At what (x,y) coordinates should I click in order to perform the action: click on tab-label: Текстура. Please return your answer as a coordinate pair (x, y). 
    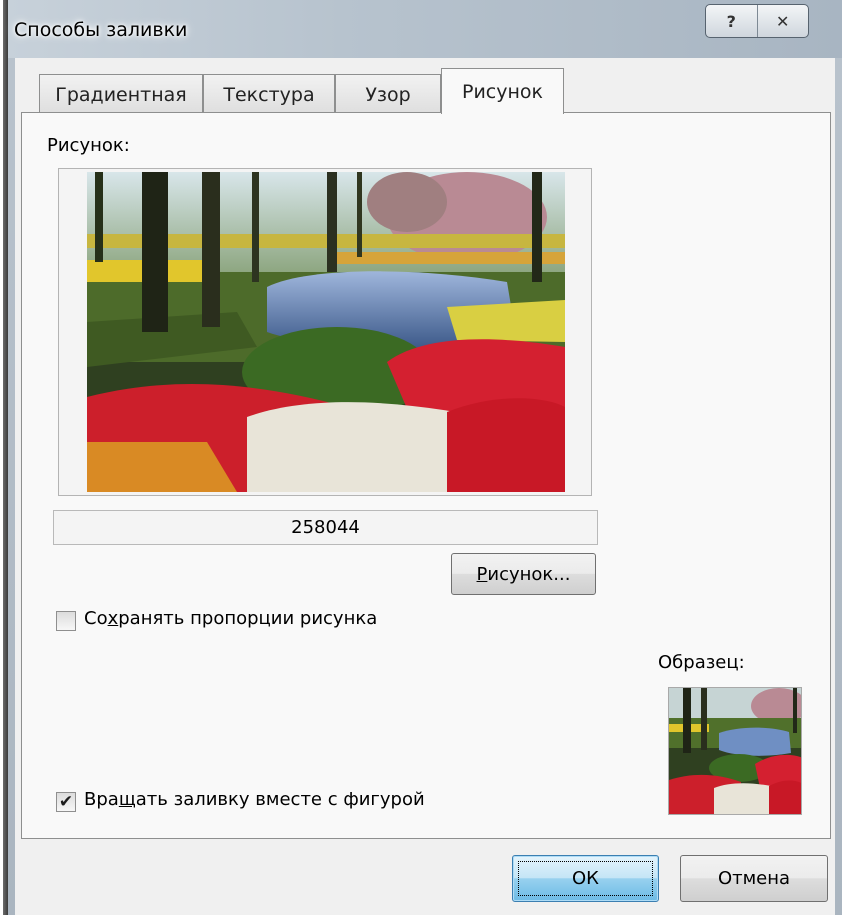
    Looking at the image, I should click on (269, 94).